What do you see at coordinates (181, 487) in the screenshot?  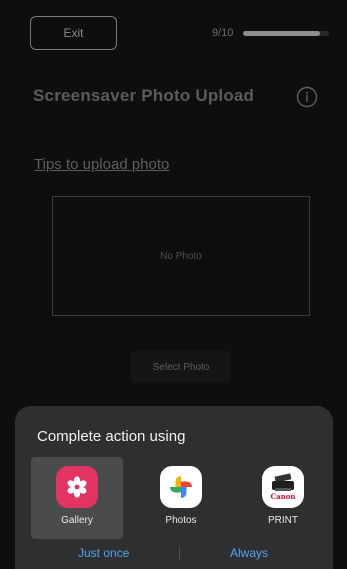 I see `google-photos-icon` at bounding box center [181, 487].